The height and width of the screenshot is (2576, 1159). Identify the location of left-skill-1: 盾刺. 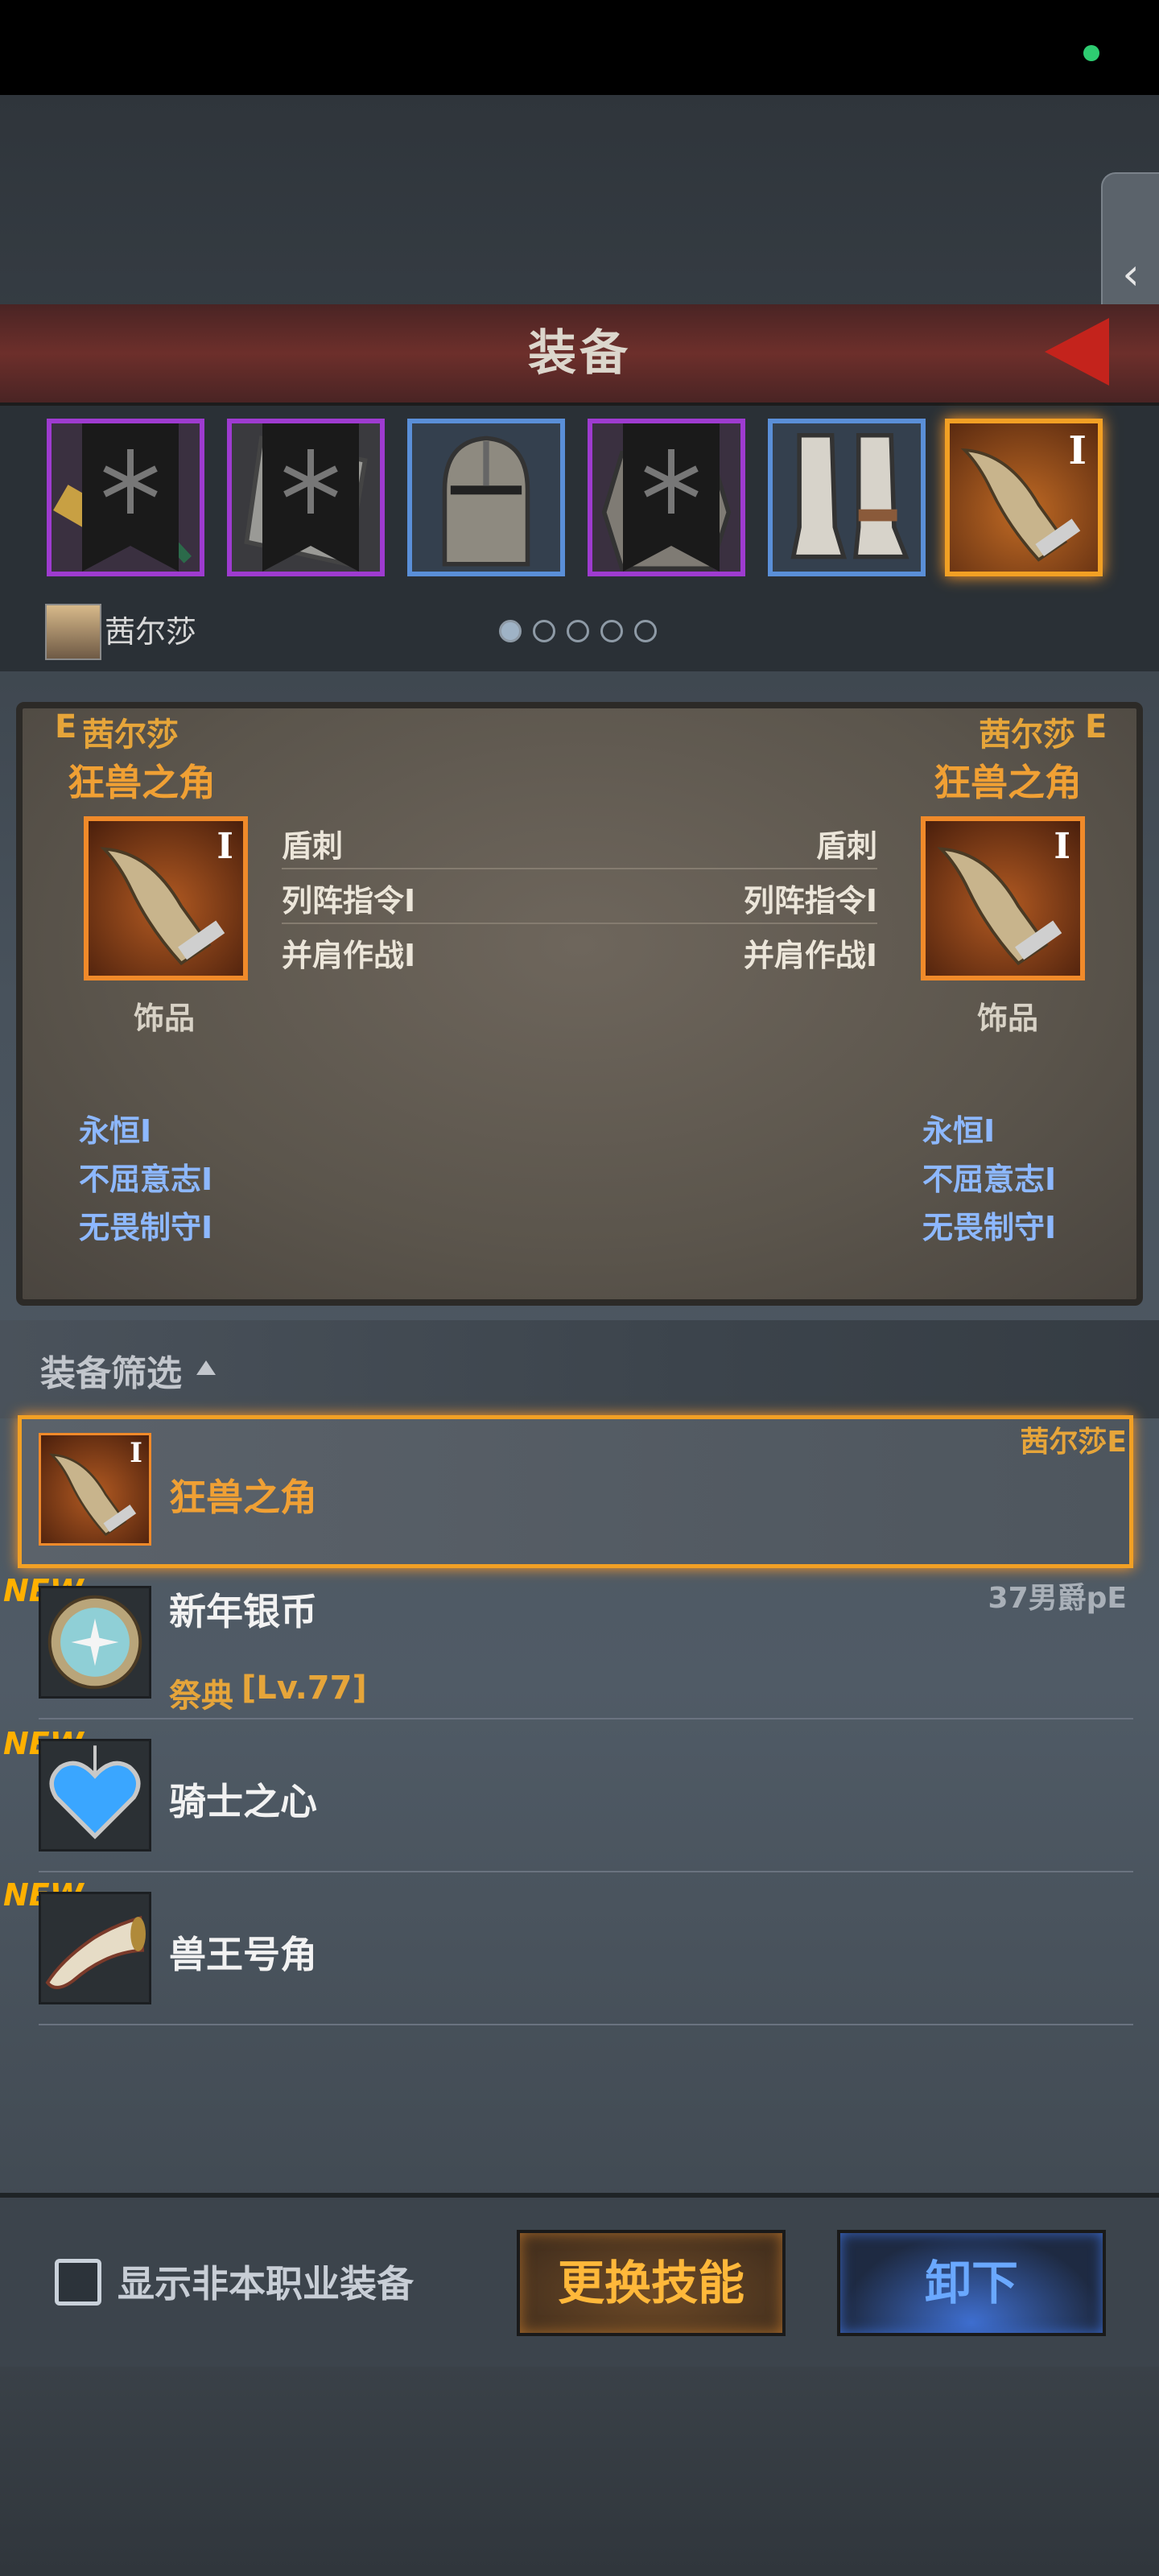
(313, 846).